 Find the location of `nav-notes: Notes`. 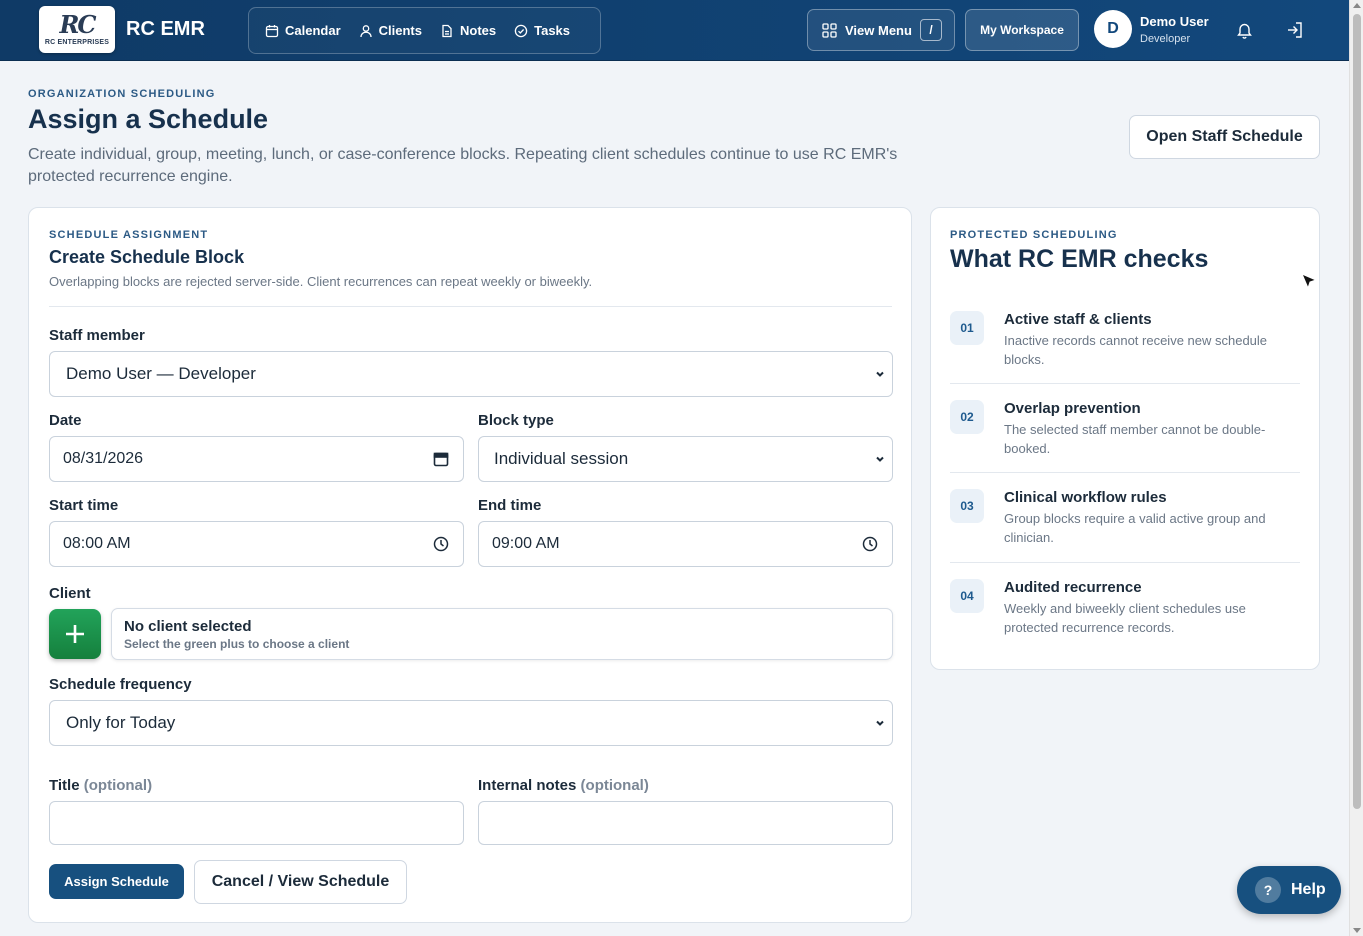

nav-notes: Notes is located at coordinates (468, 31).